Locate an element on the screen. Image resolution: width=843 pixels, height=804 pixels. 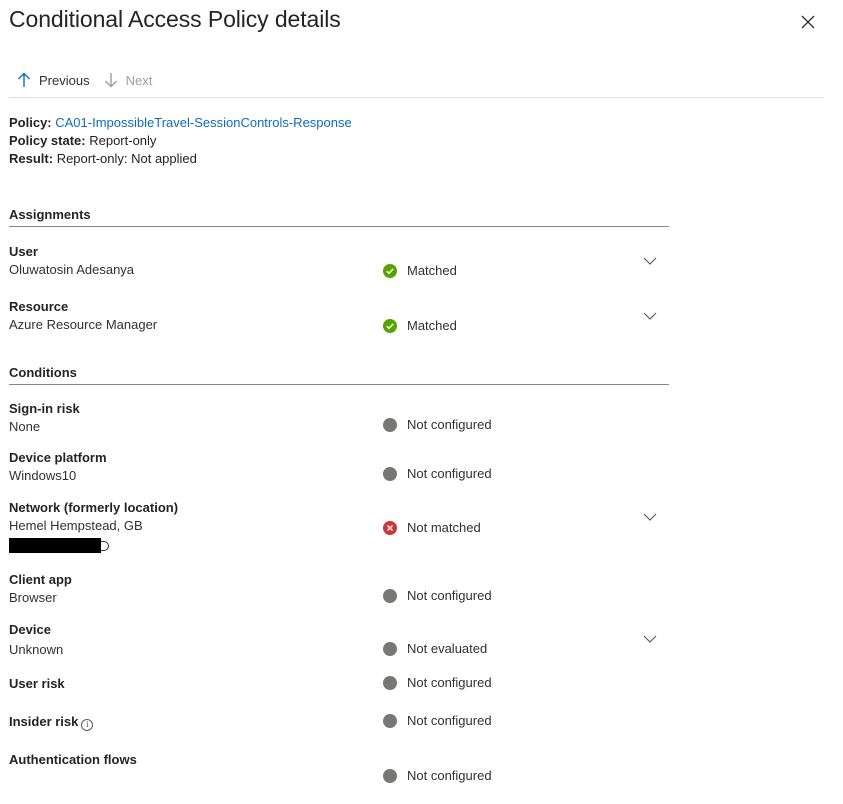
row-name: Network (formerly location) is located at coordinates (94, 507).